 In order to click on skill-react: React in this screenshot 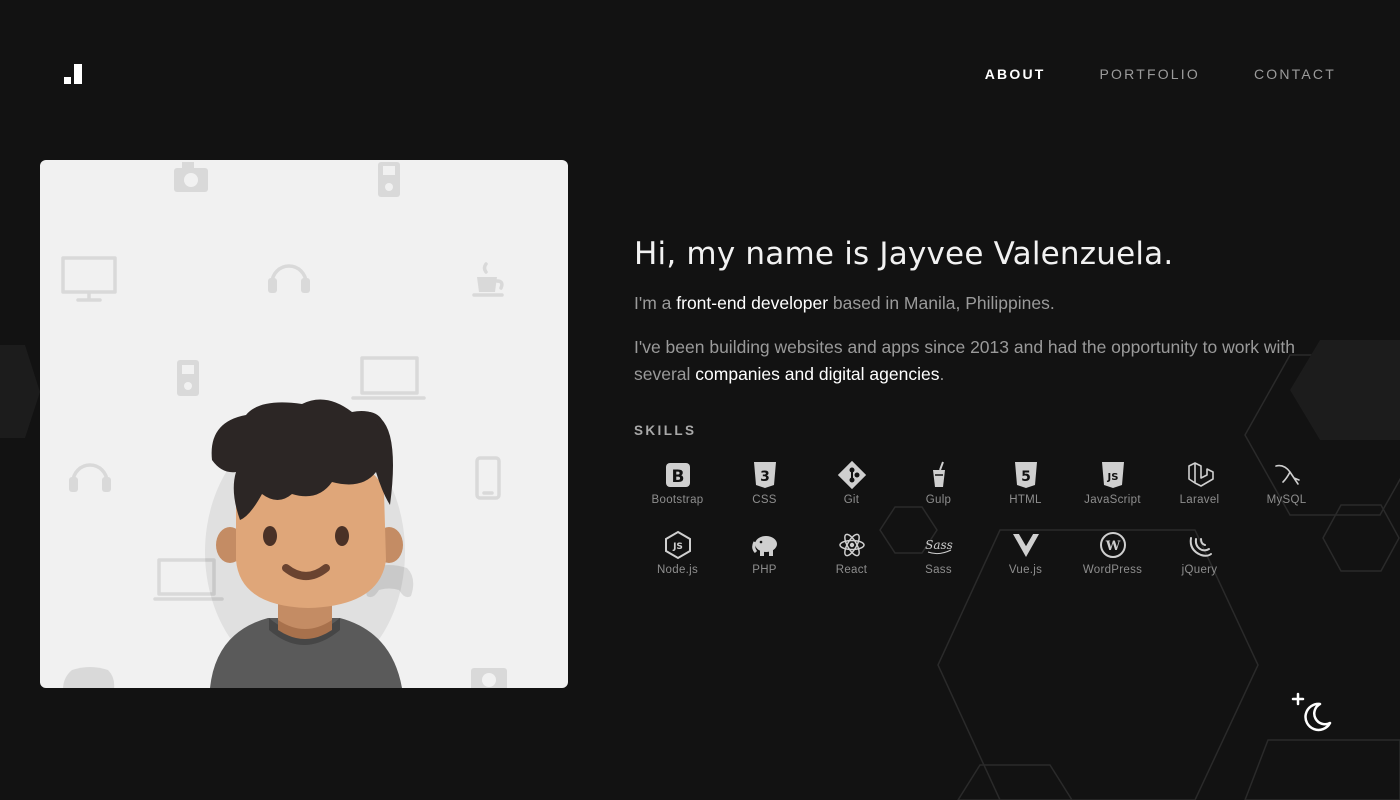, I will do `click(851, 553)`.